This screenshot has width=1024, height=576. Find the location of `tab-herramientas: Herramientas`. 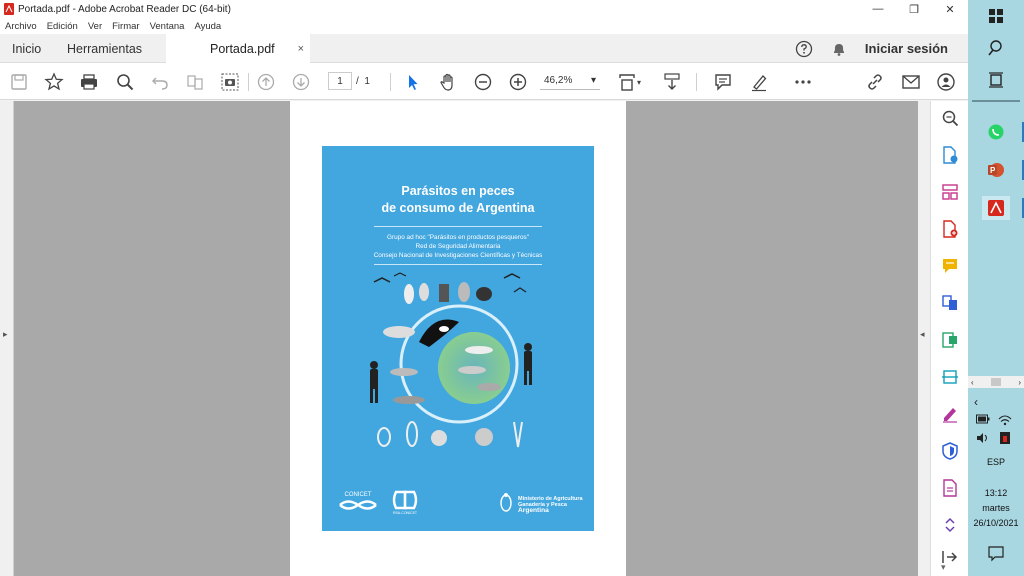

tab-herramientas: Herramientas is located at coordinates (104, 48).